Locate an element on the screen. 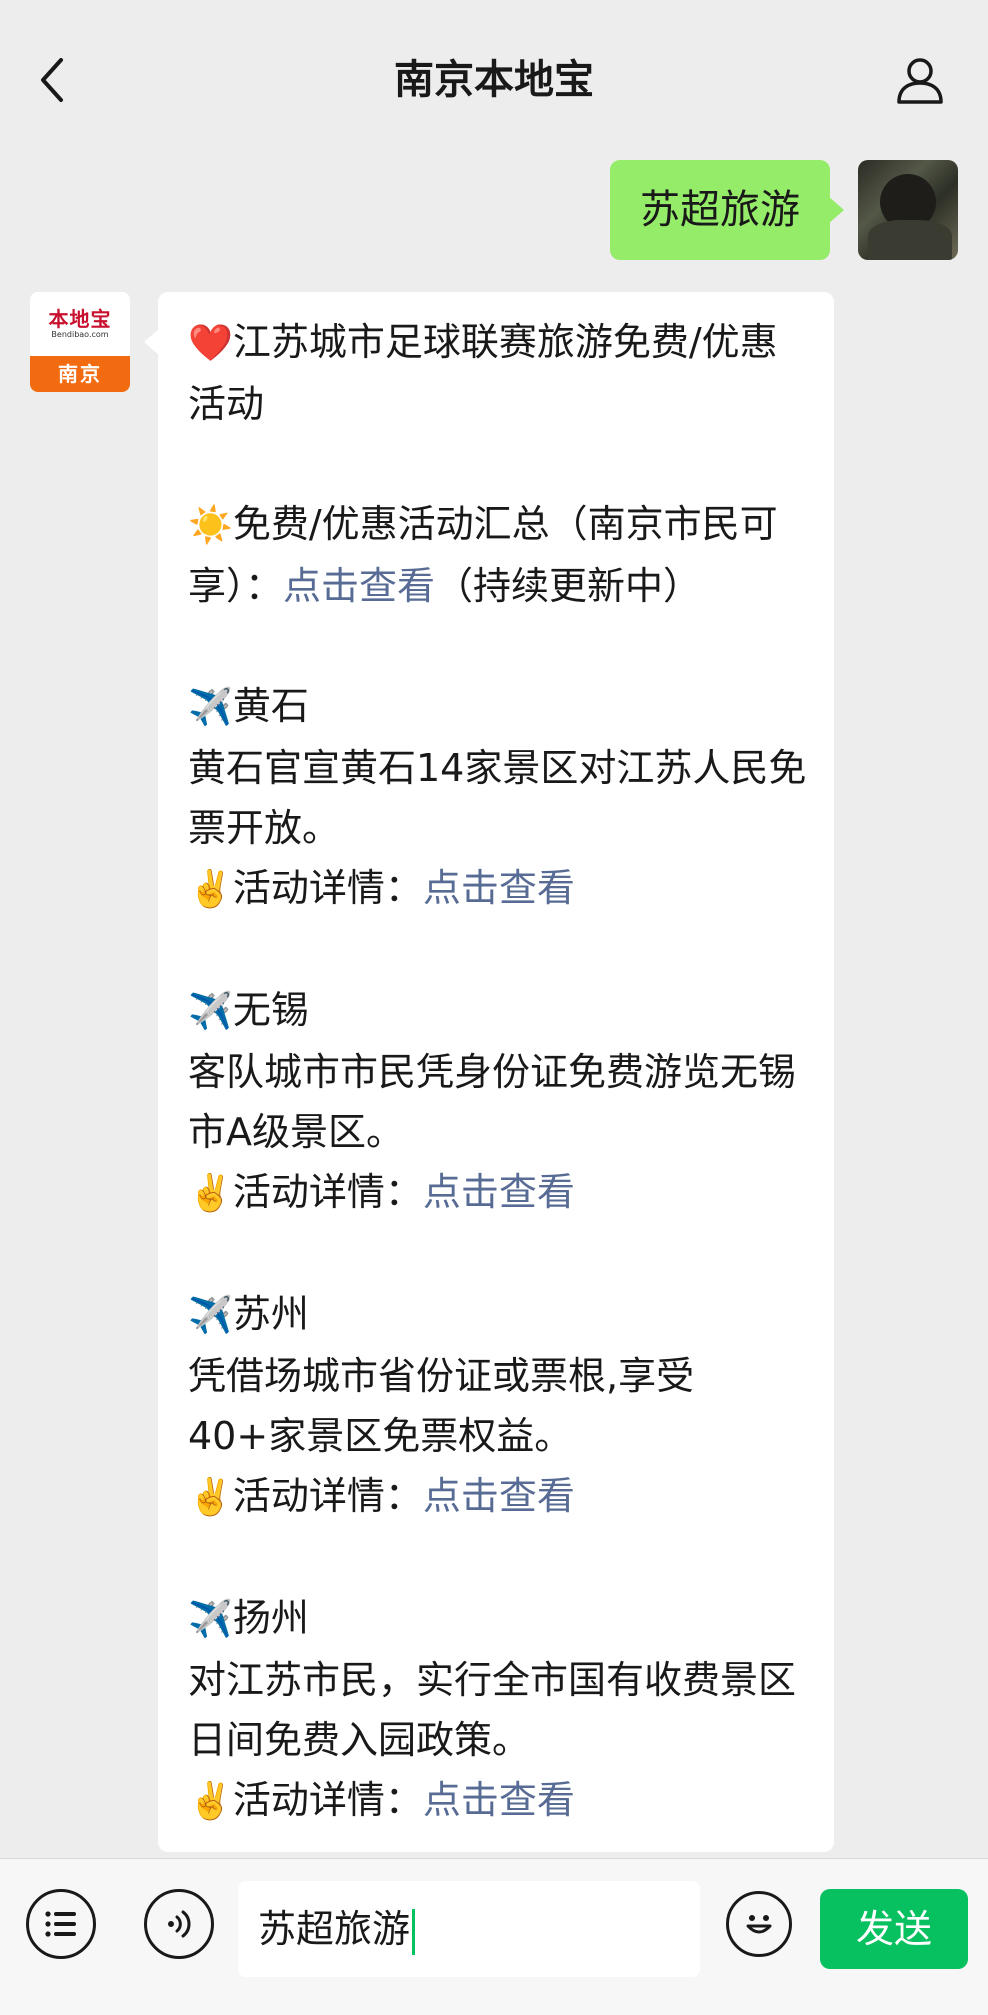 The image size is (988, 2015). user-profile-icon is located at coordinates (920, 80).